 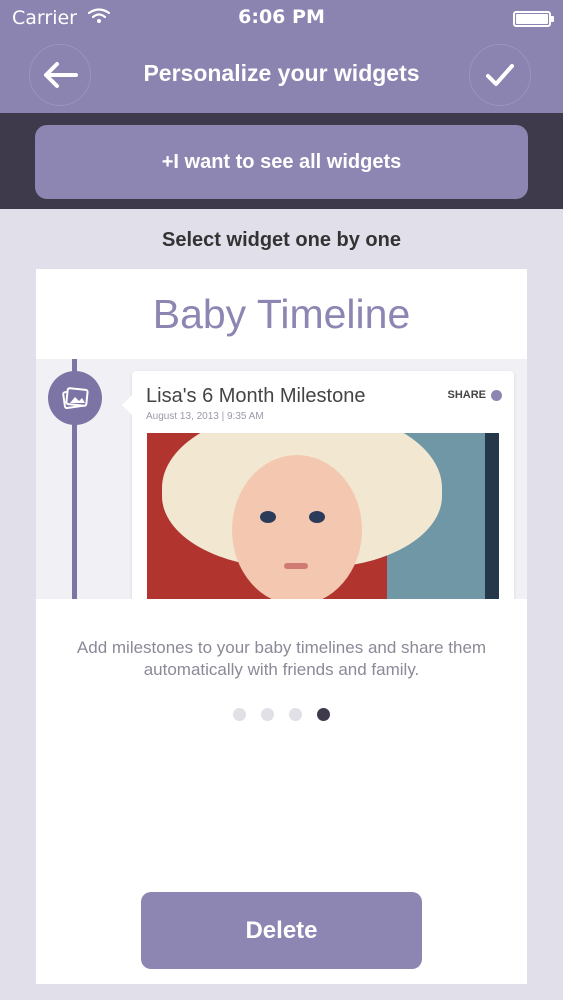 What do you see at coordinates (281, 240) in the screenshot?
I see `section-subtitle: Select widget one by one` at bounding box center [281, 240].